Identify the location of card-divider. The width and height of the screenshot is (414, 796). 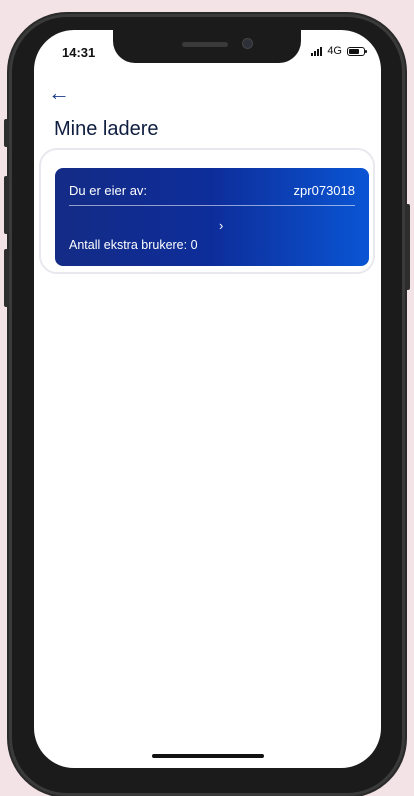
(212, 205).